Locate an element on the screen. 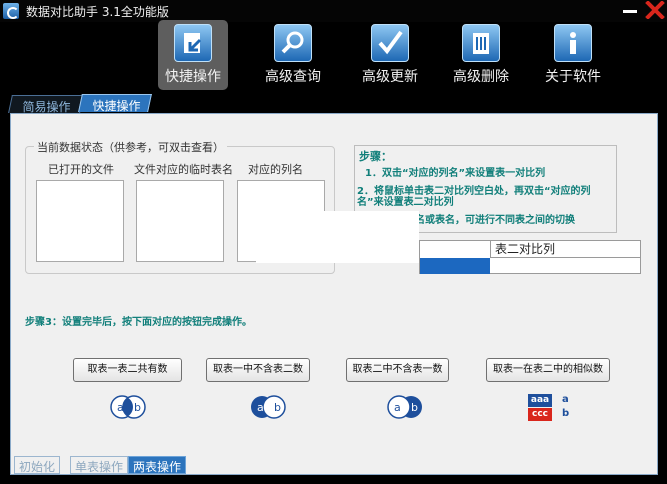 Image resolution: width=667 pixels, height=484 pixels. similar-icon-bottom: ccc is located at coordinates (540, 414).